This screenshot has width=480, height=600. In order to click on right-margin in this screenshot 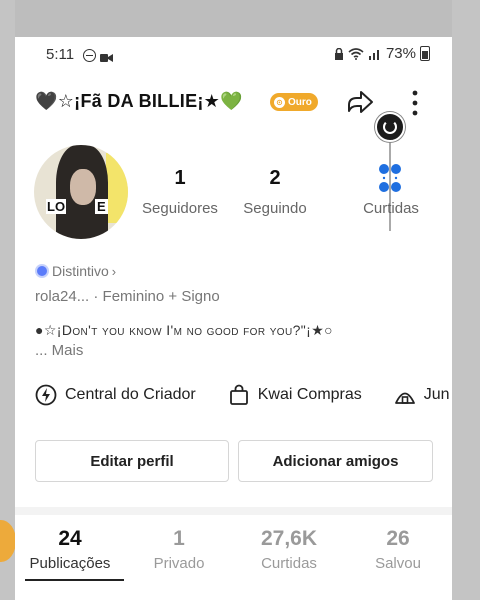, I will do `click(466, 300)`.